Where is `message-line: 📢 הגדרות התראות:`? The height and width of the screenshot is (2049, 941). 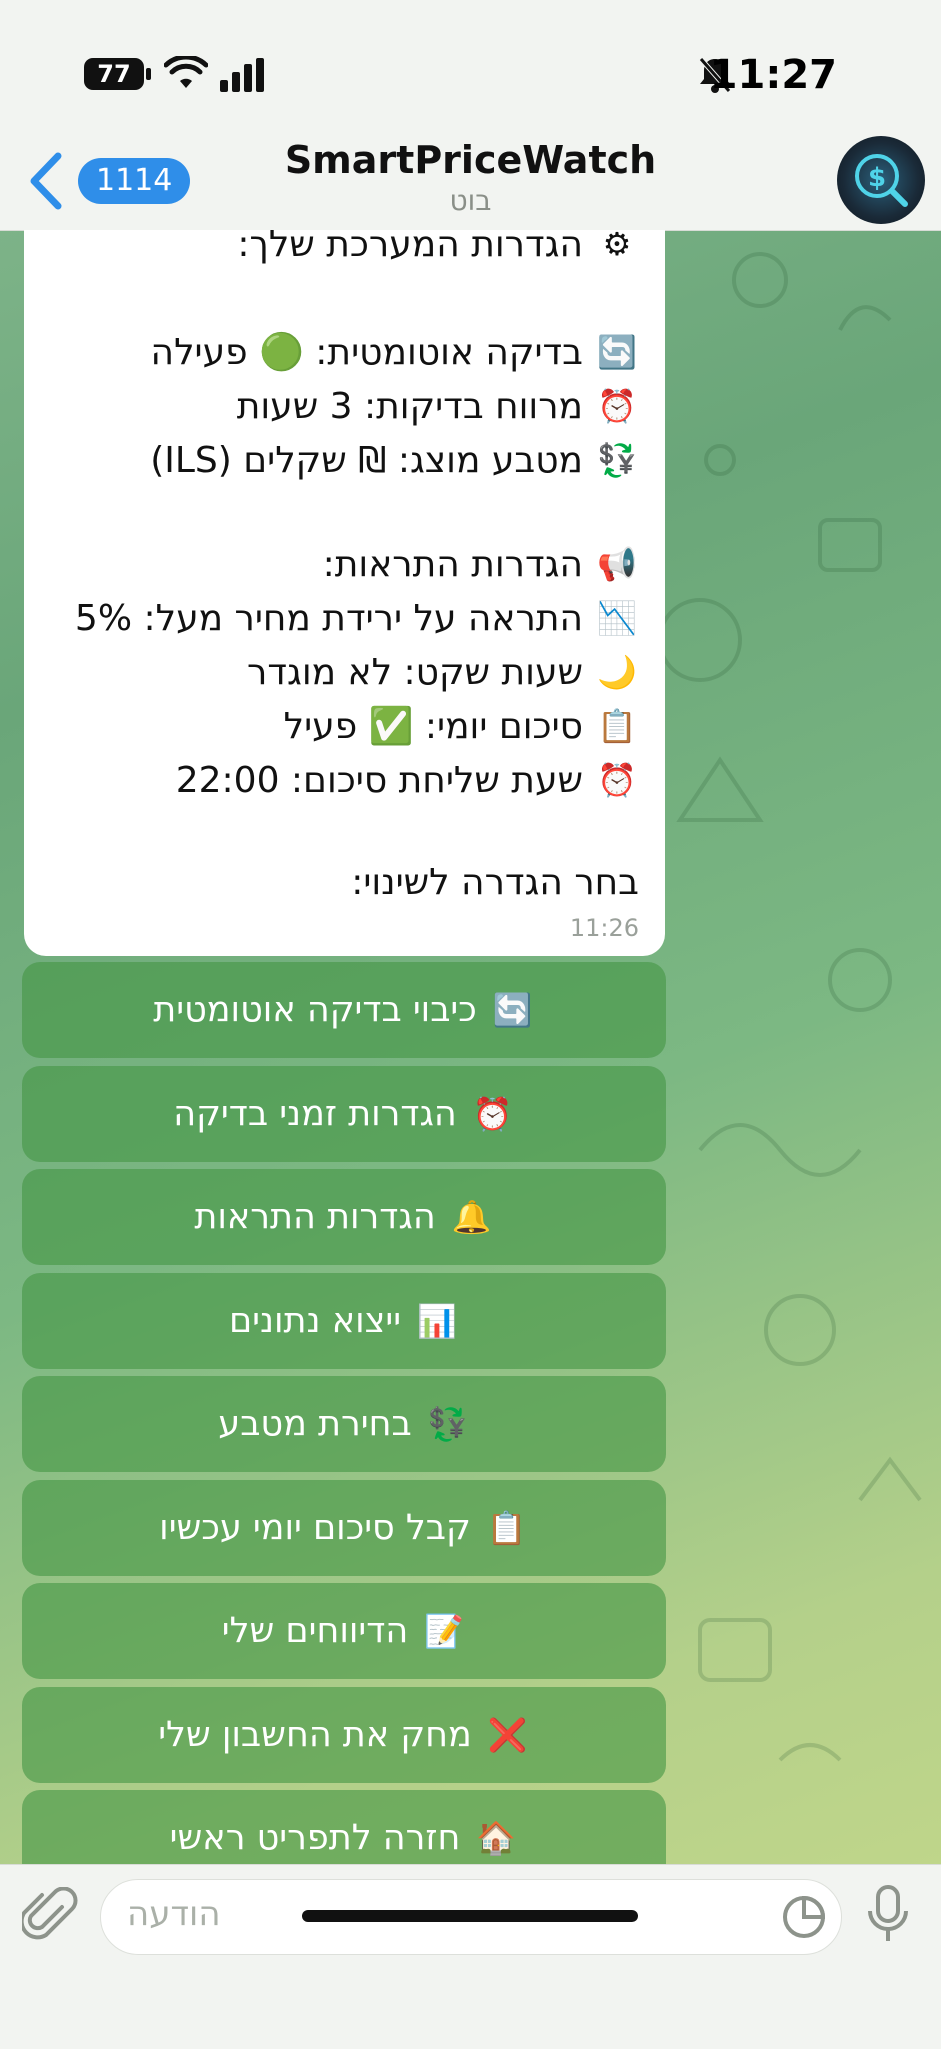 message-line: 📢 הגדרות התראות: is located at coordinates (481, 564).